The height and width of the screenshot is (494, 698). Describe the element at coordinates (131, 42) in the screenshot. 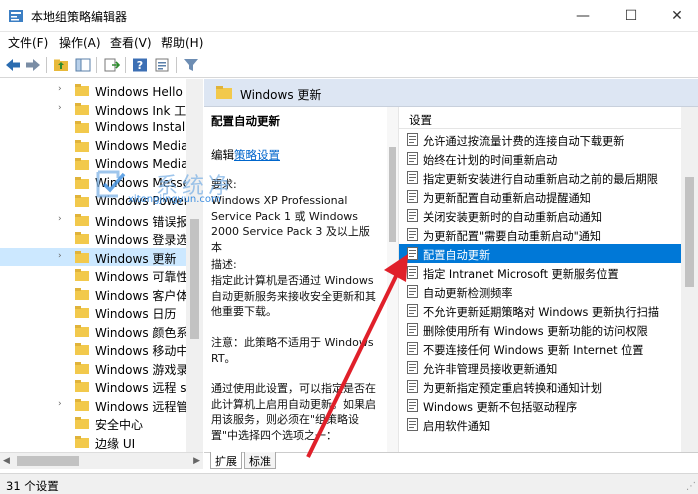

I see `menu-view: 查看(V)` at that location.